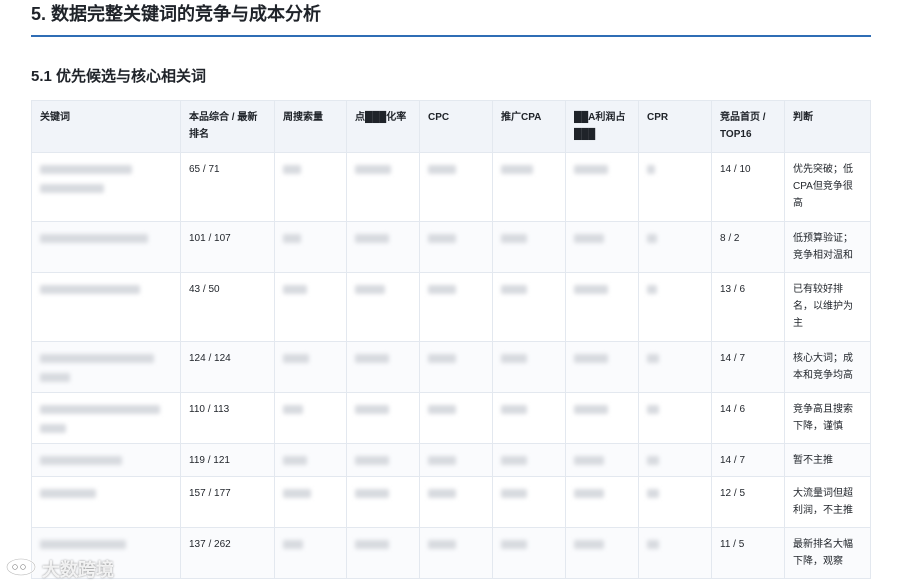  Describe the element at coordinates (827, 187) in the screenshot. I see `judgement-cell: 优先突破；低CPA但竞争很高` at that location.